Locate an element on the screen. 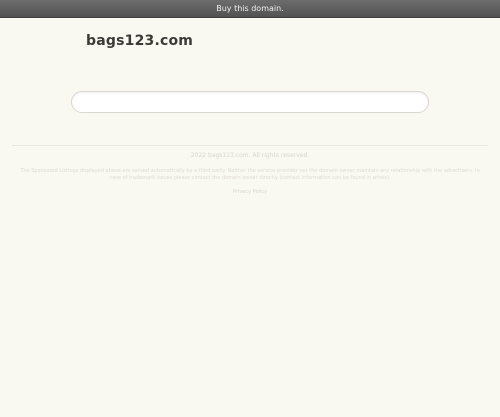  privacy-policy-link: Privacy Policy is located at coordinates (250, 192).